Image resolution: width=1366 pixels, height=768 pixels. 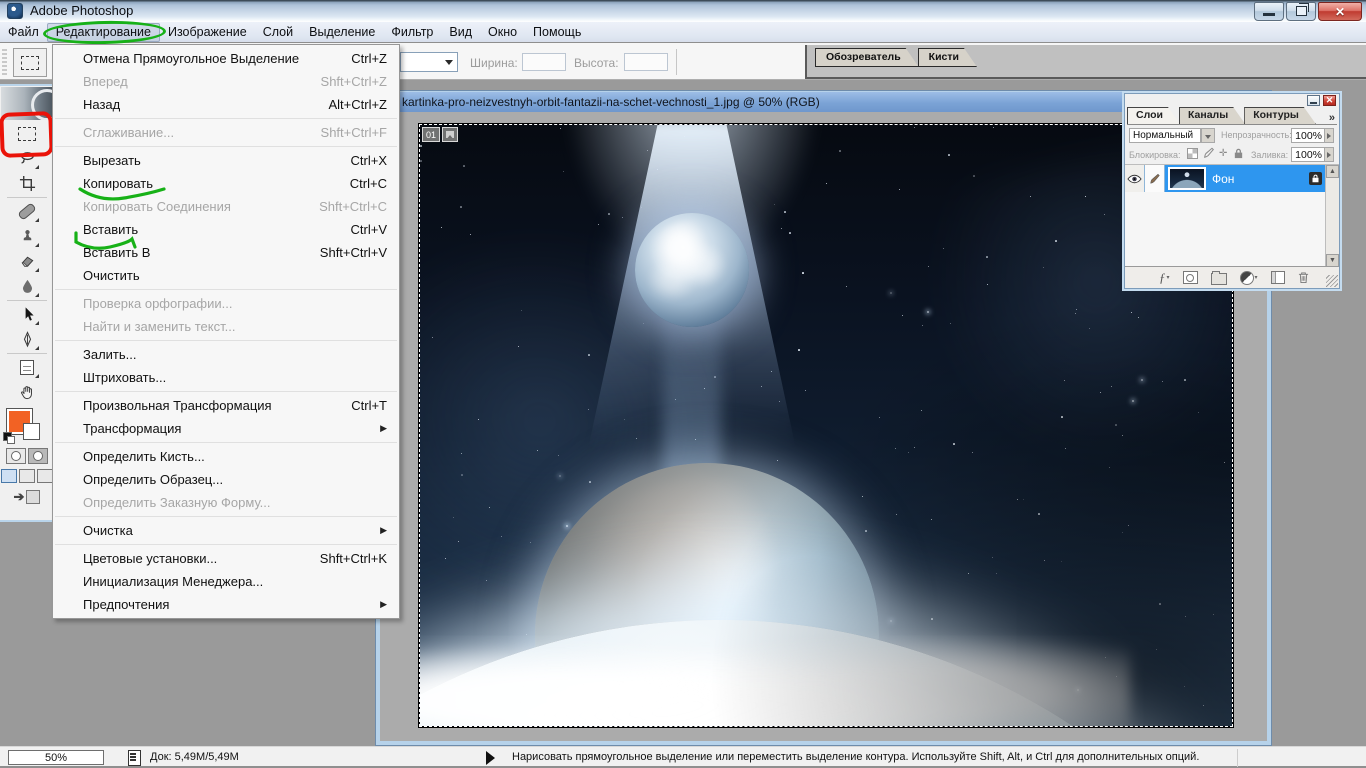 I want to click on layer-row: Фон, so click(x=1225, y=178).